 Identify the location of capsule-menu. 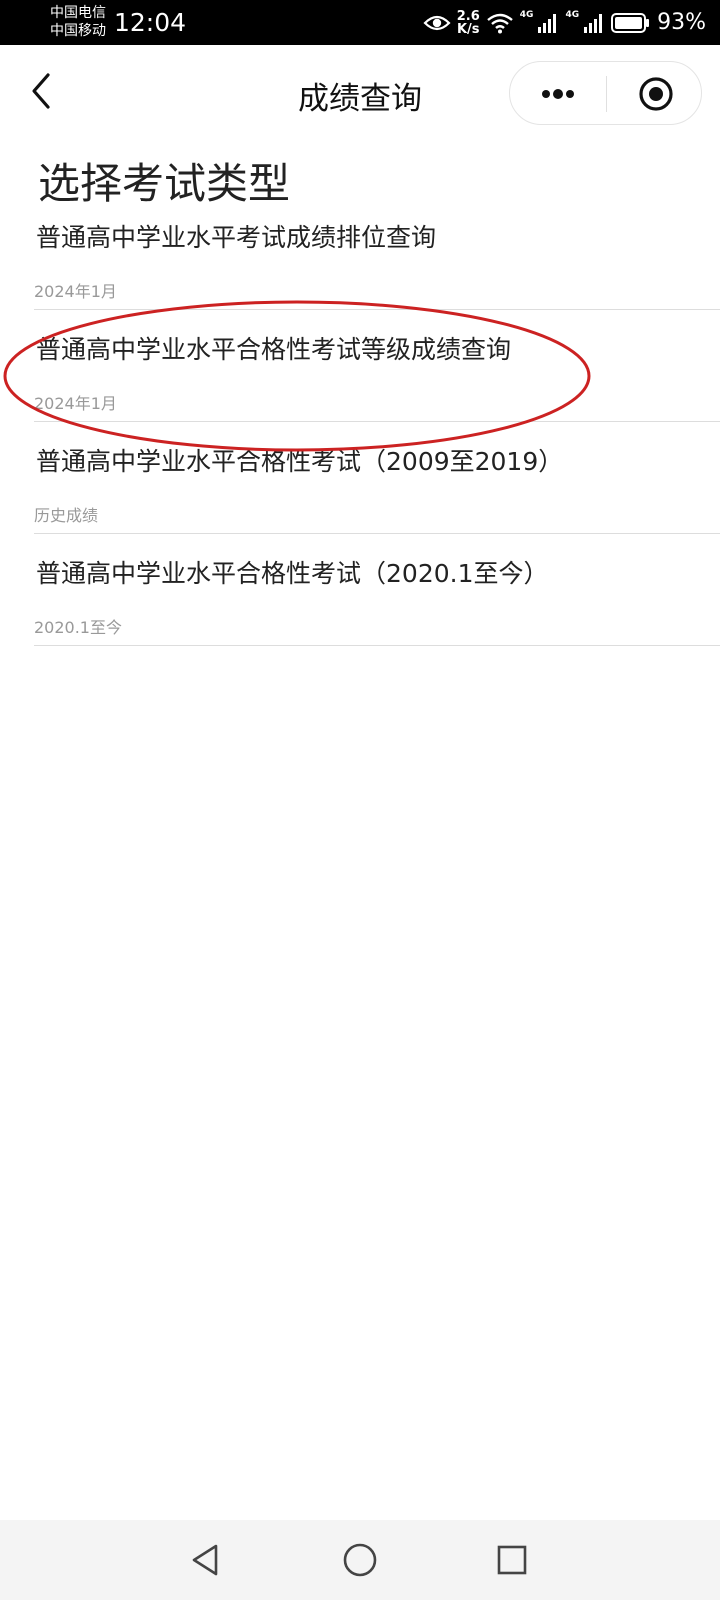
(605, 93).